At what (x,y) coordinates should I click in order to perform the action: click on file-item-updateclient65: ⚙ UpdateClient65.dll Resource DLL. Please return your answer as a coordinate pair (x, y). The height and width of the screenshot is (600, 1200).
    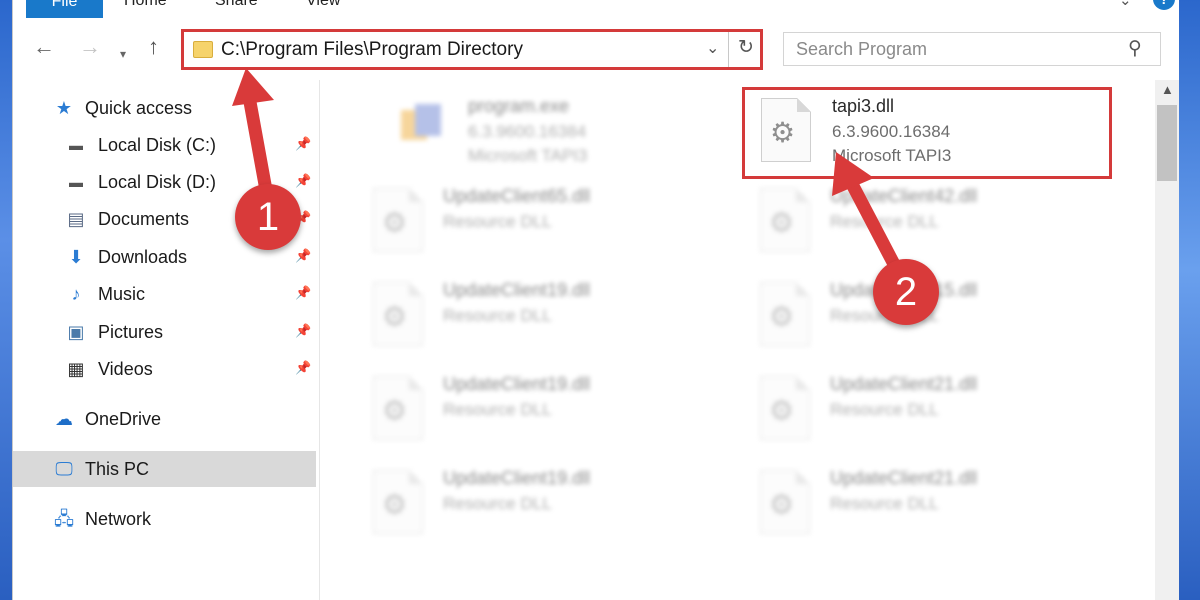
    Looking at the image, I should click on (523, 226).